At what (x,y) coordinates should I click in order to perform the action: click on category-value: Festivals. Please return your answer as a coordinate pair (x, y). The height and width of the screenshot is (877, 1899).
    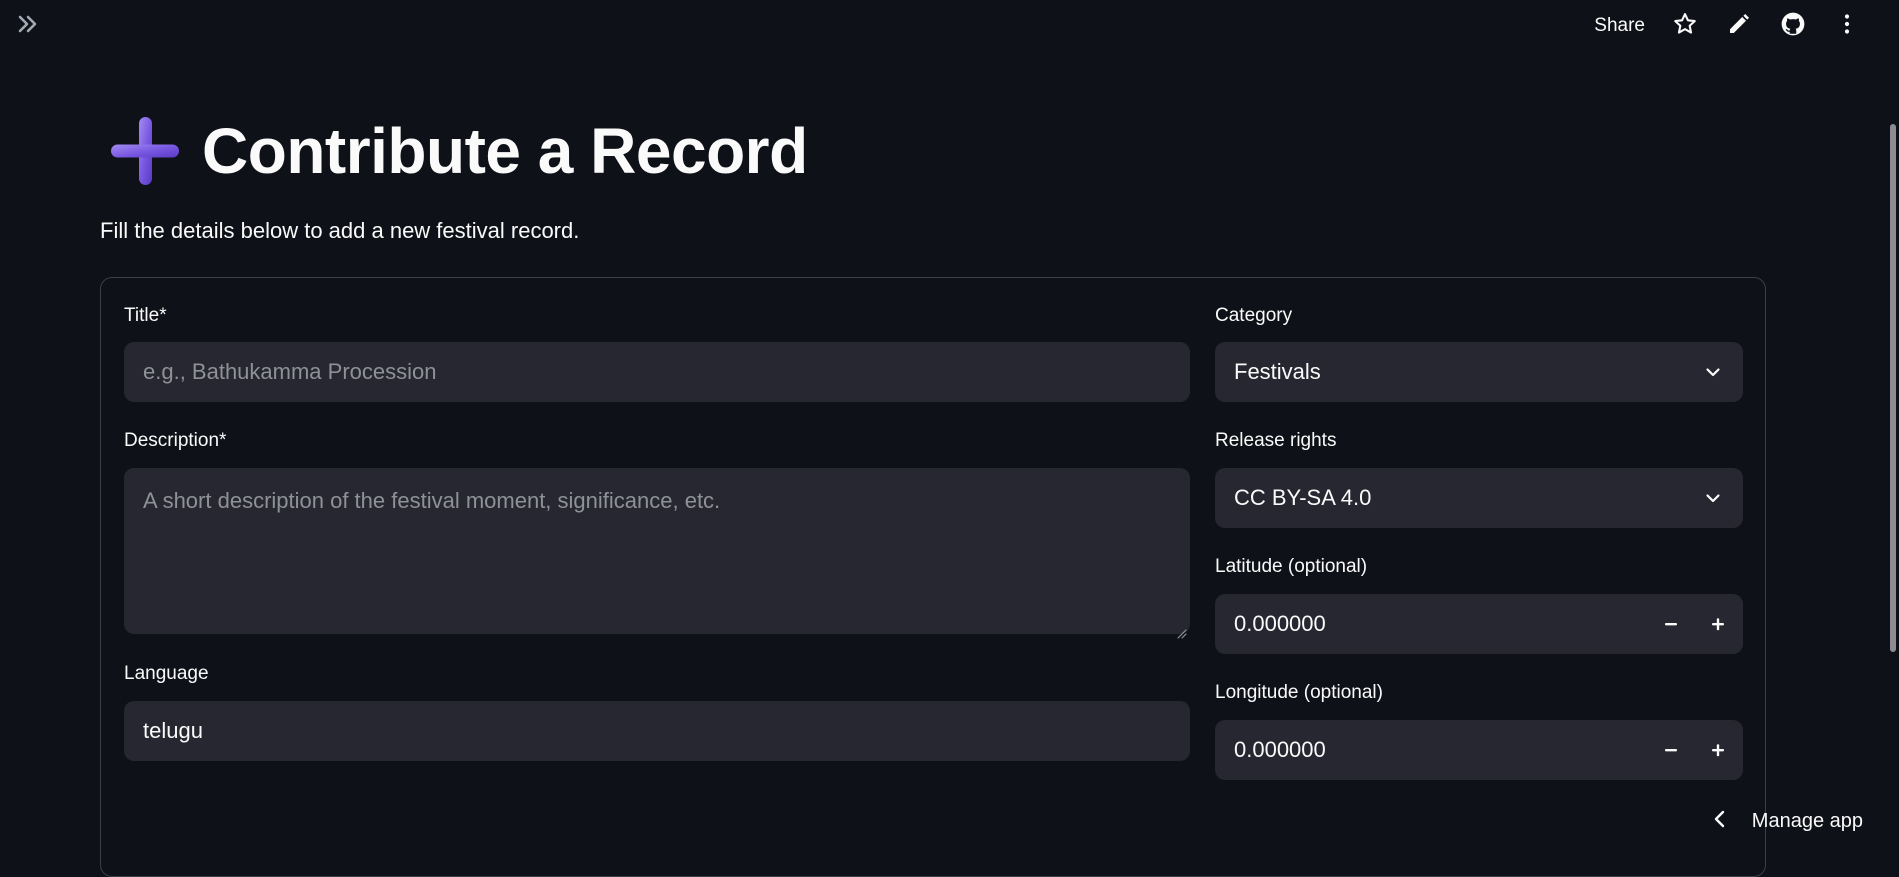
    Looking at the image, I should click on (1277, 372).